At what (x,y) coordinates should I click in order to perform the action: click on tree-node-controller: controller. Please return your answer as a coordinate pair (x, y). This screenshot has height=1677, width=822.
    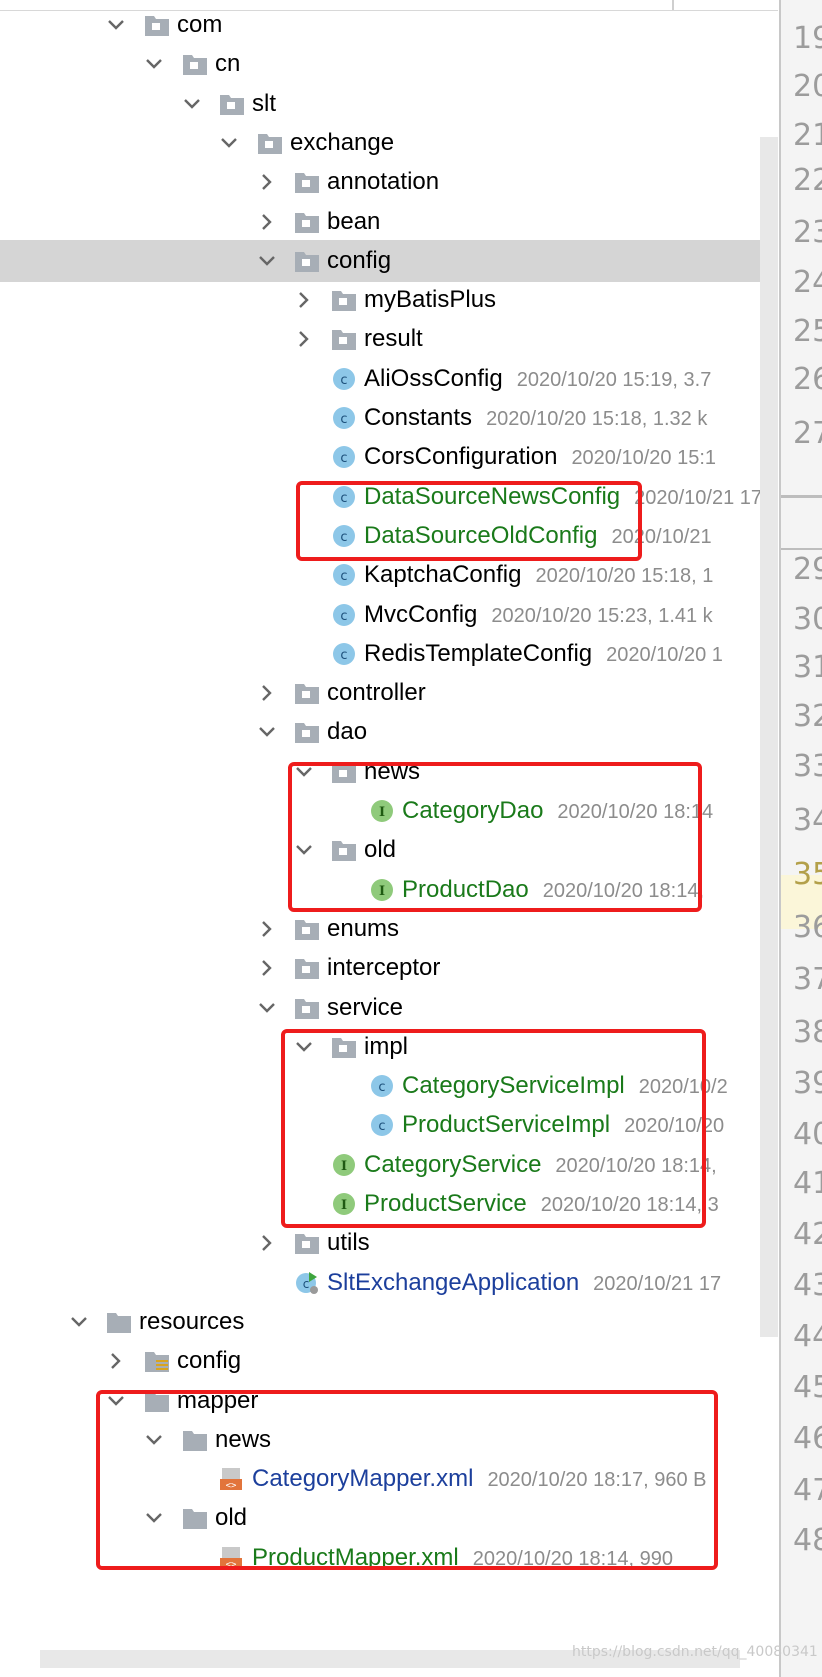
    Looking at the image, I should click on (389, 693).